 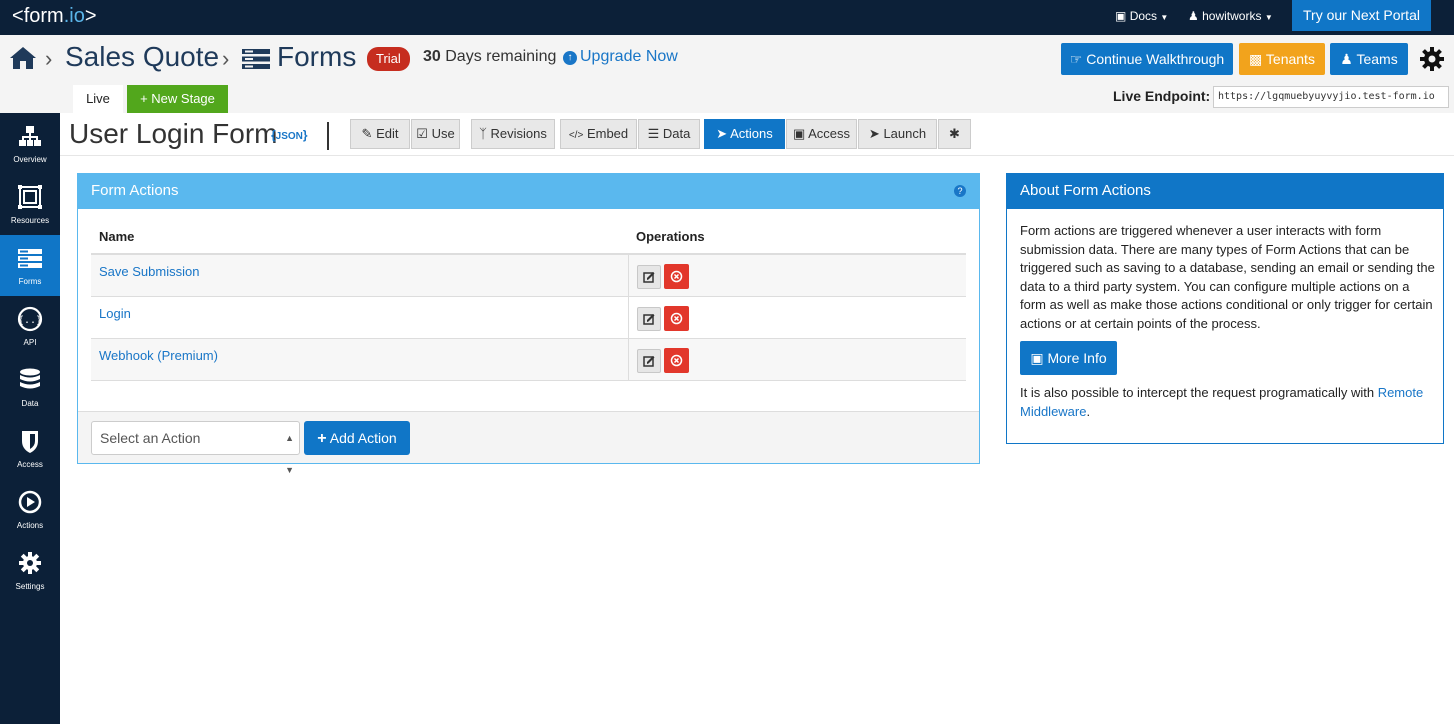 What do you see at coordinates (960, 191) in the screenshot?
I see `help-icon: ?` at bounding box center [960, 191].